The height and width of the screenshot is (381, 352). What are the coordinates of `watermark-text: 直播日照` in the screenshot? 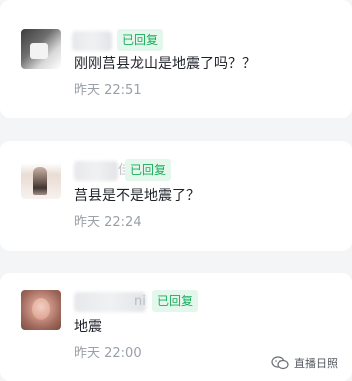 It's located at (316, 363).